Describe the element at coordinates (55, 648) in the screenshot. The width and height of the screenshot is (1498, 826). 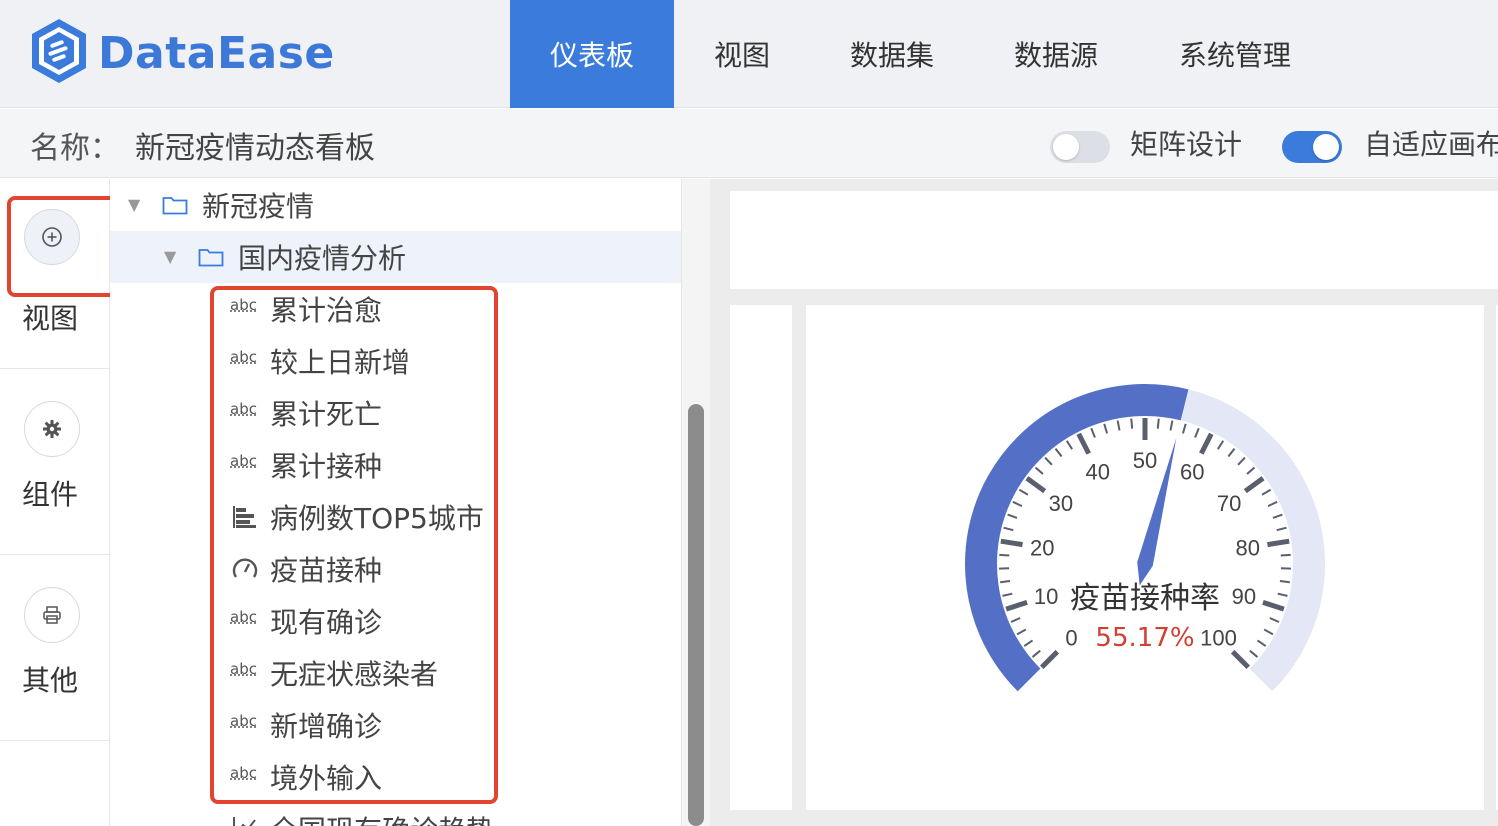
I see `rail-item-other: 其他` at that location.